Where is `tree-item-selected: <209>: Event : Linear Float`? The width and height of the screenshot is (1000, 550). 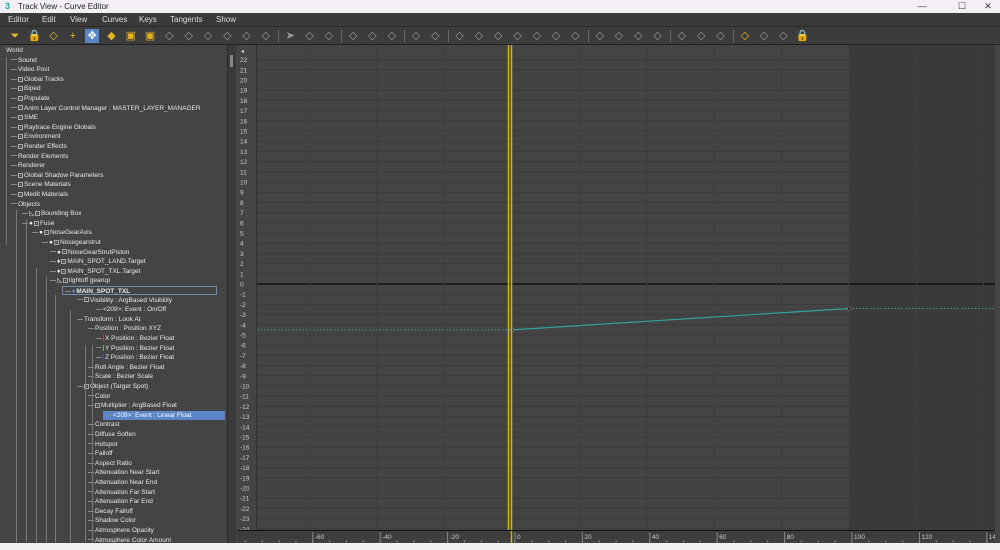
tree-item-selected: <209>: Event : Linear Float is located at coordinates (164, 415).